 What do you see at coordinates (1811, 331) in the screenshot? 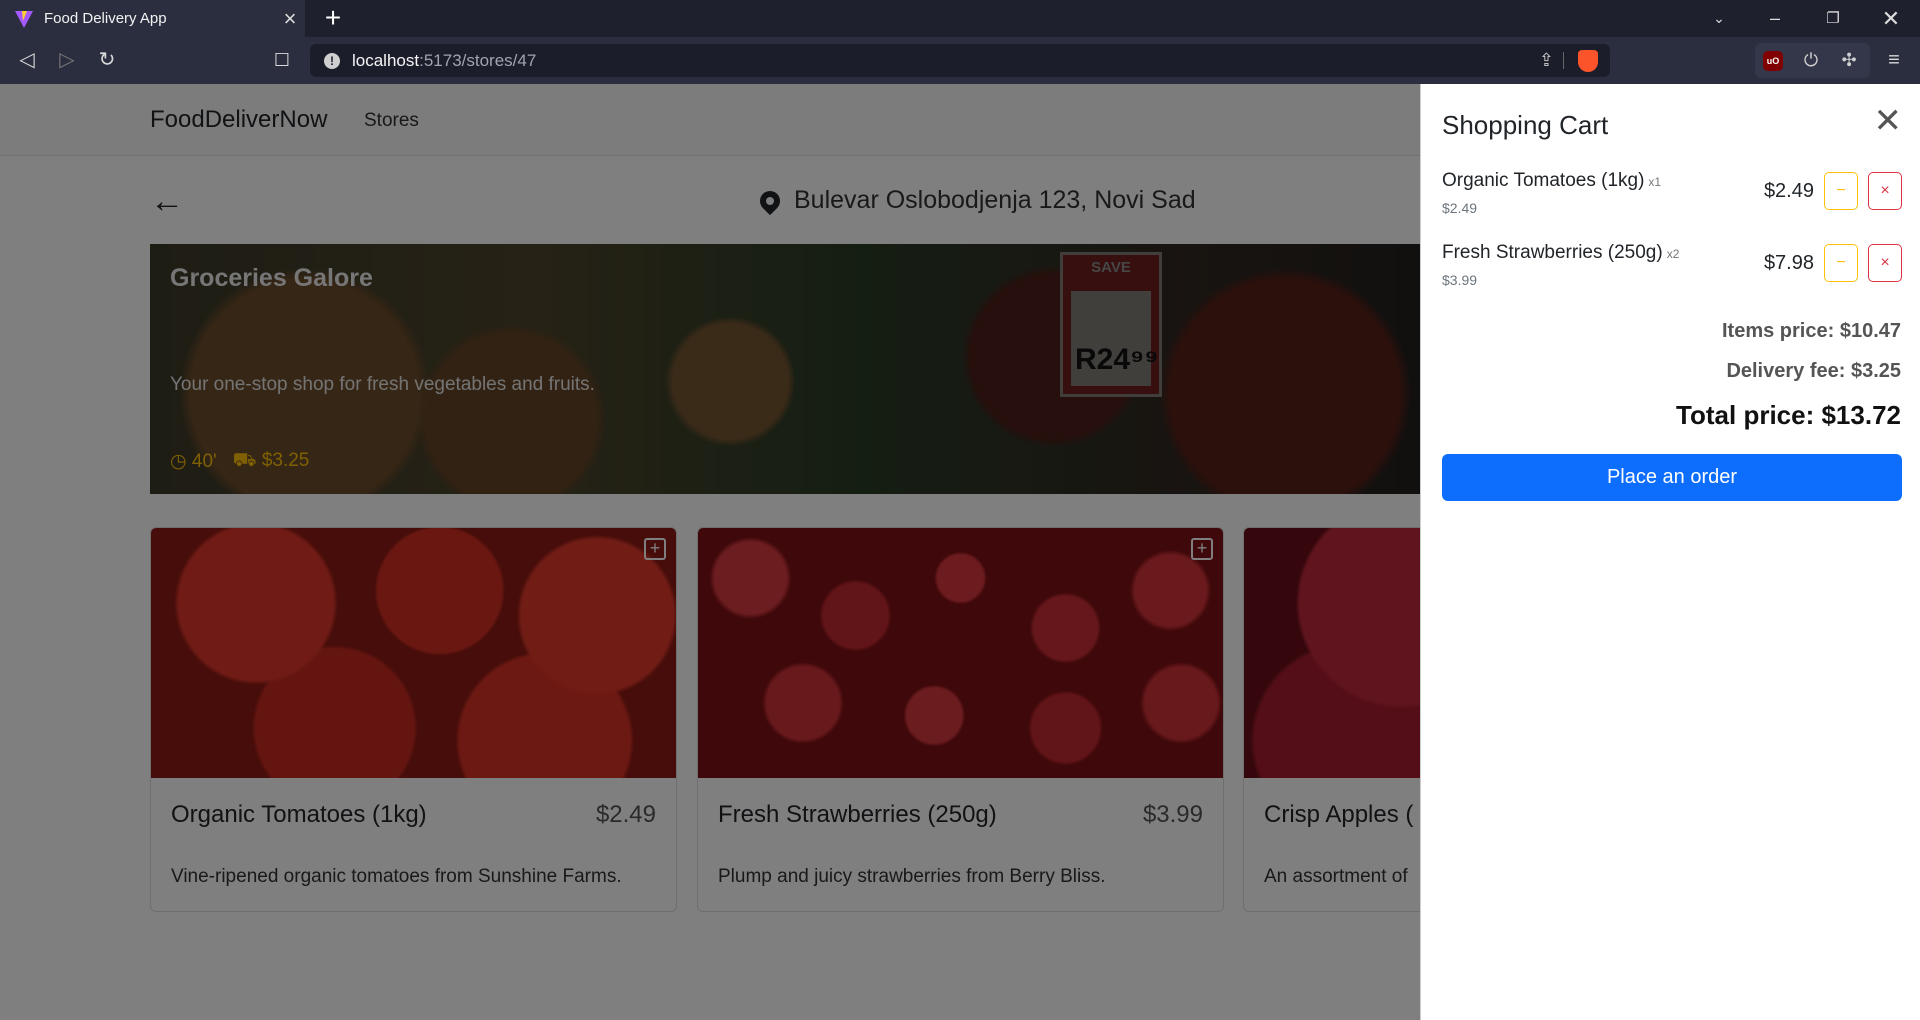
I see `items-price: Items price: $10.47` at bounding box center [1811, 331].